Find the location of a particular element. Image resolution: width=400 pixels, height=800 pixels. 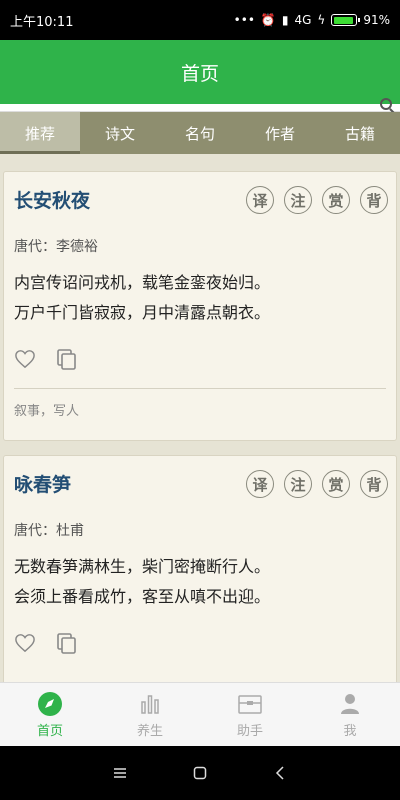

search-icon is located at coordinates (386, 104).